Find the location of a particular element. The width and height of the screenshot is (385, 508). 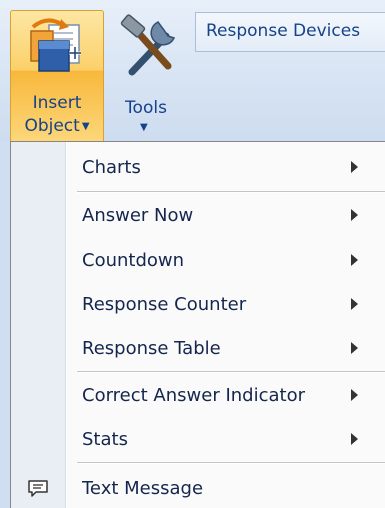

insert-object-icon is located at coordinates (57, 51).